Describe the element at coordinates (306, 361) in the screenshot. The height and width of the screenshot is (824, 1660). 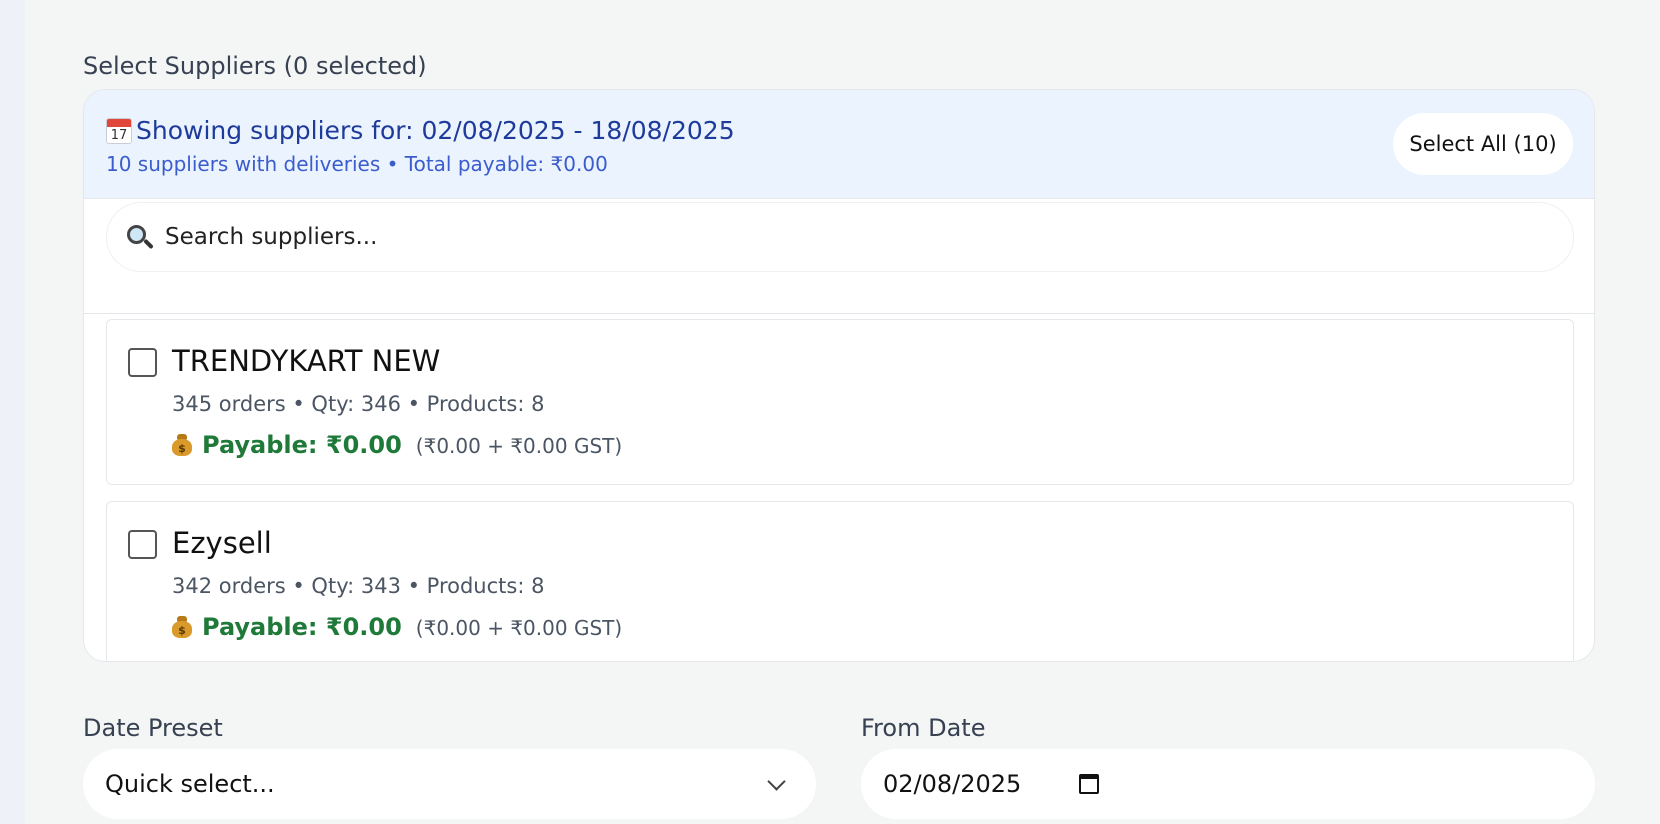
I see `supplier-name: TRENDYKART NEW` at that location.